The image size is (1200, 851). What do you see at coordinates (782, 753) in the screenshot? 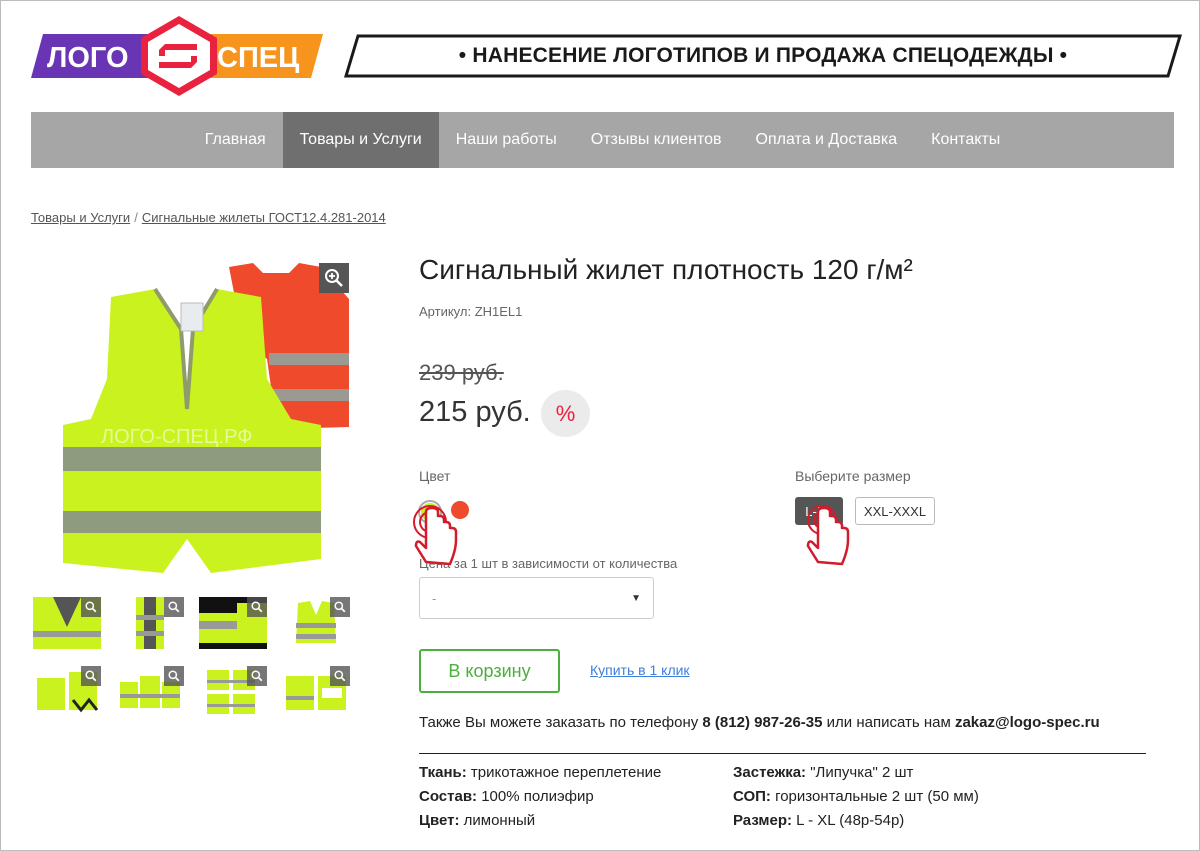
I see `specs-divider` at bounding box center [782, 753].